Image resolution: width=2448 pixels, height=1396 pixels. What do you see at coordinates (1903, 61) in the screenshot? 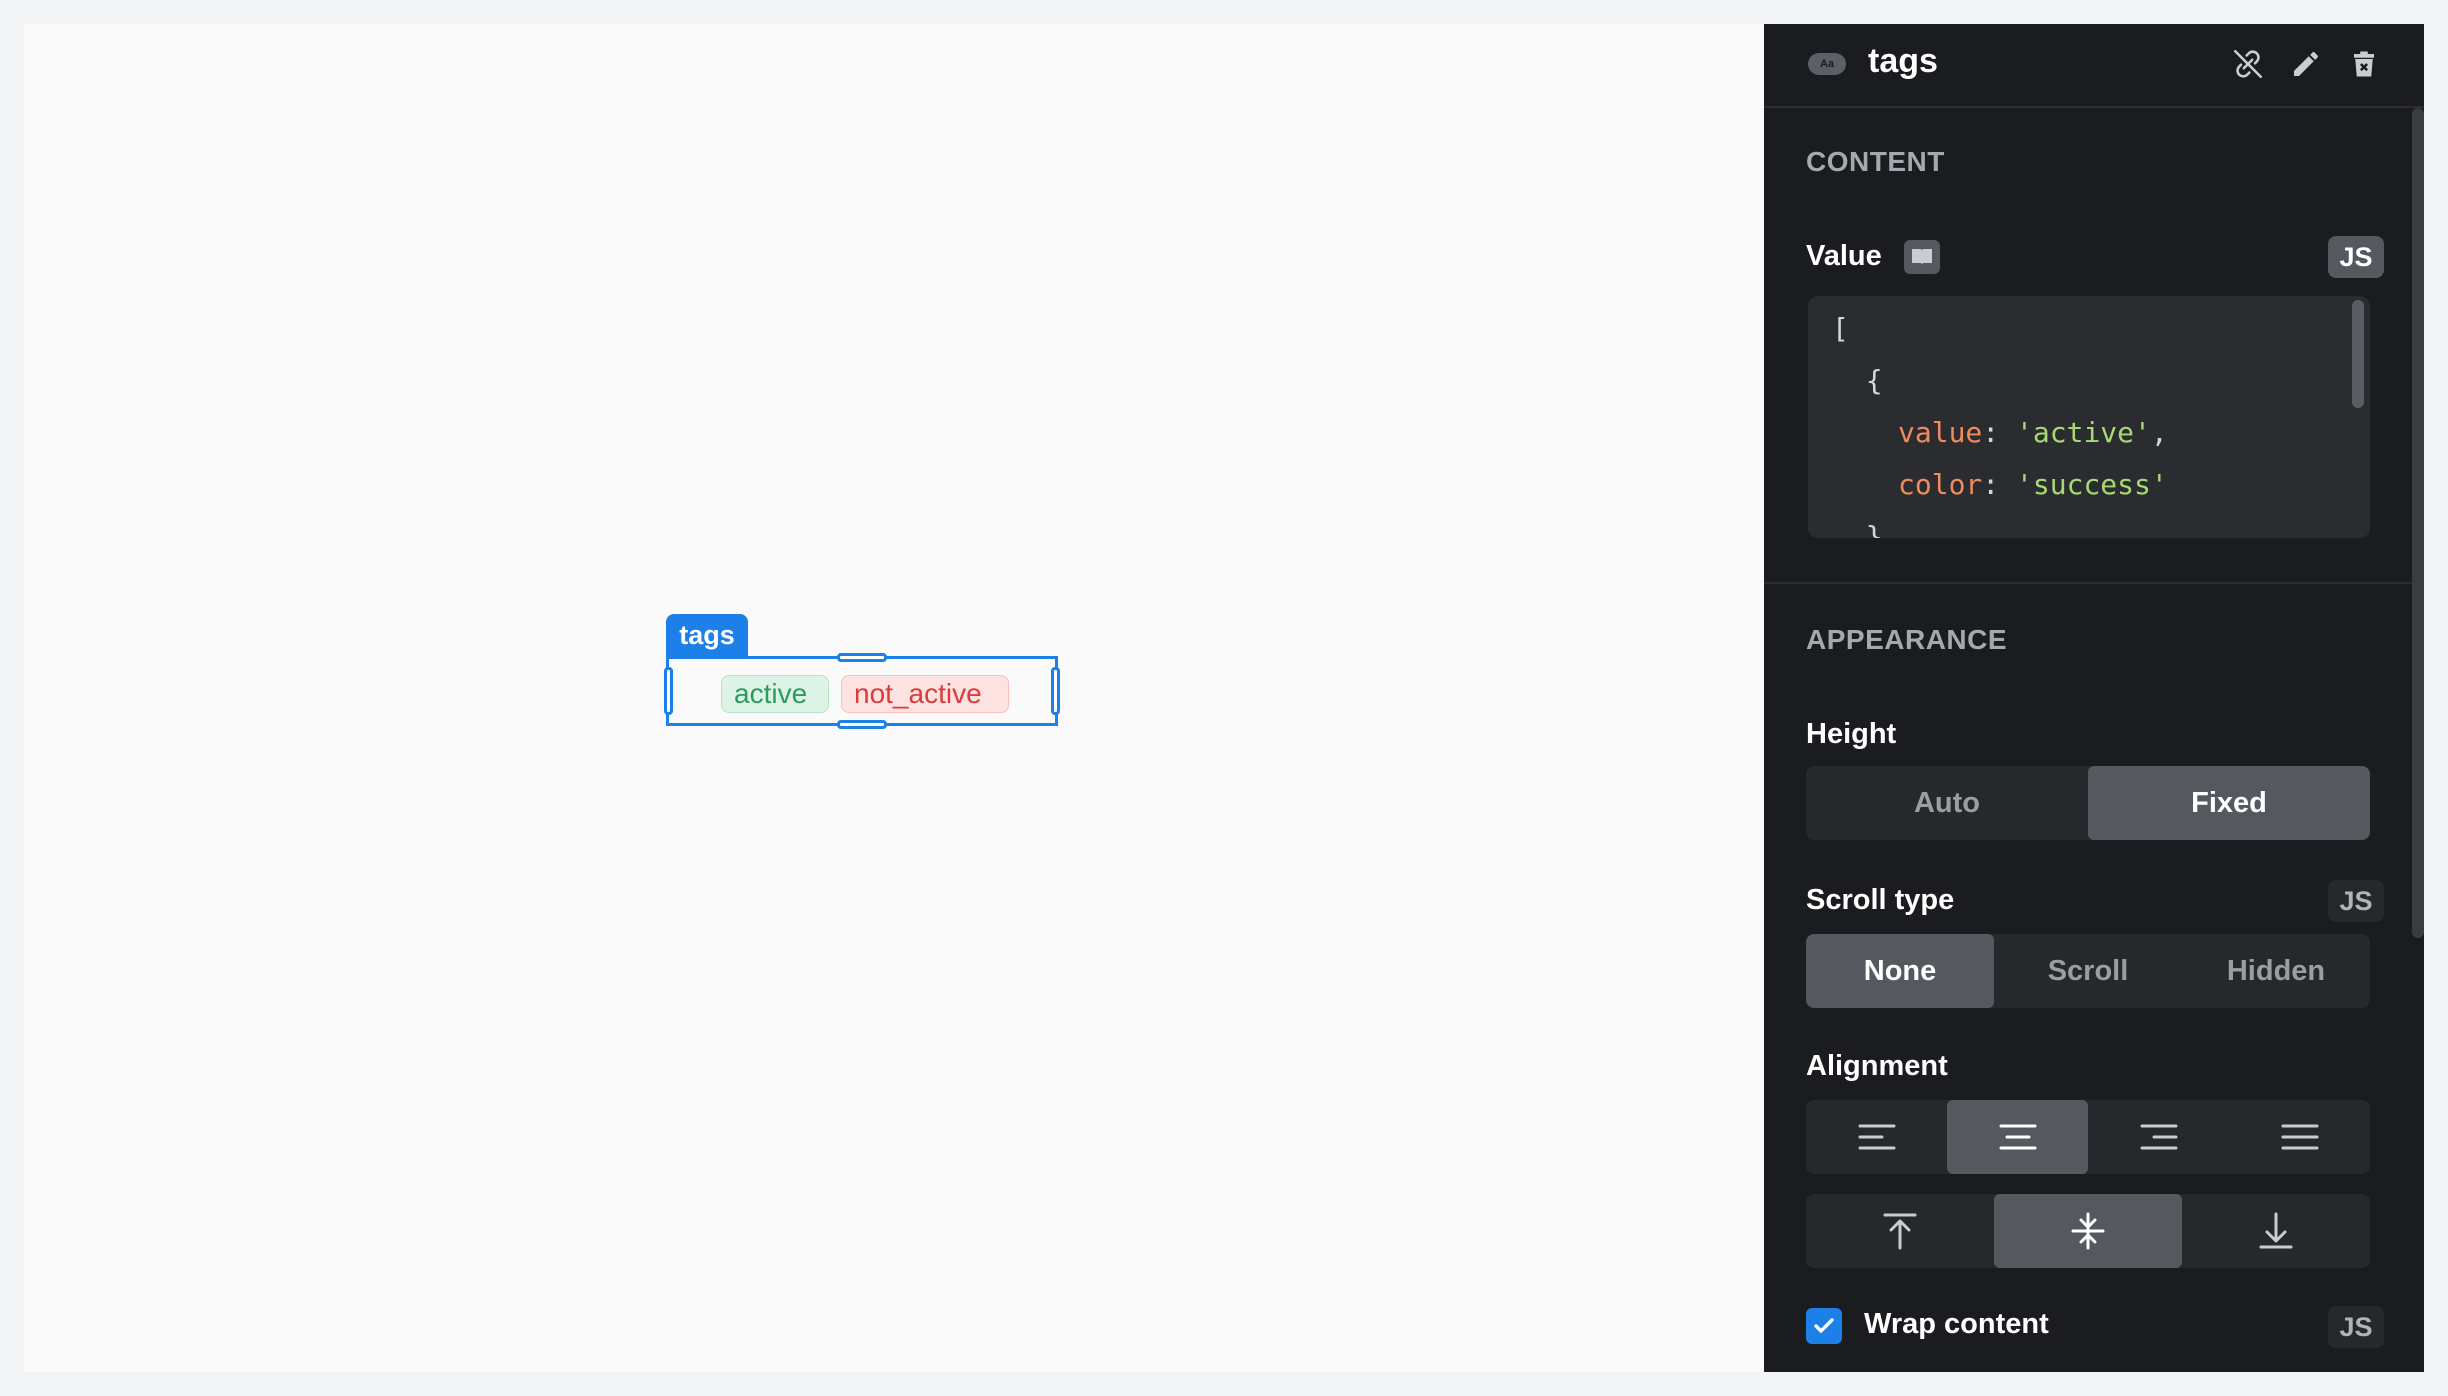
I see `panel-title: tags` at bounding box center [1903, 61].